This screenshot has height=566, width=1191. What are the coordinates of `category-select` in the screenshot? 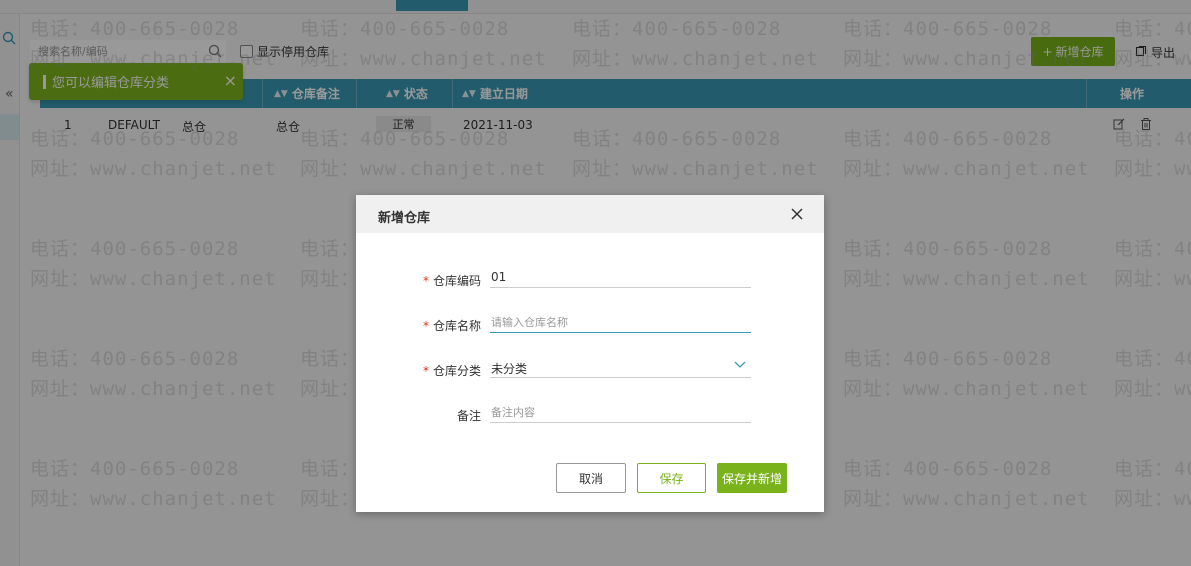 It's located at (620, 367).